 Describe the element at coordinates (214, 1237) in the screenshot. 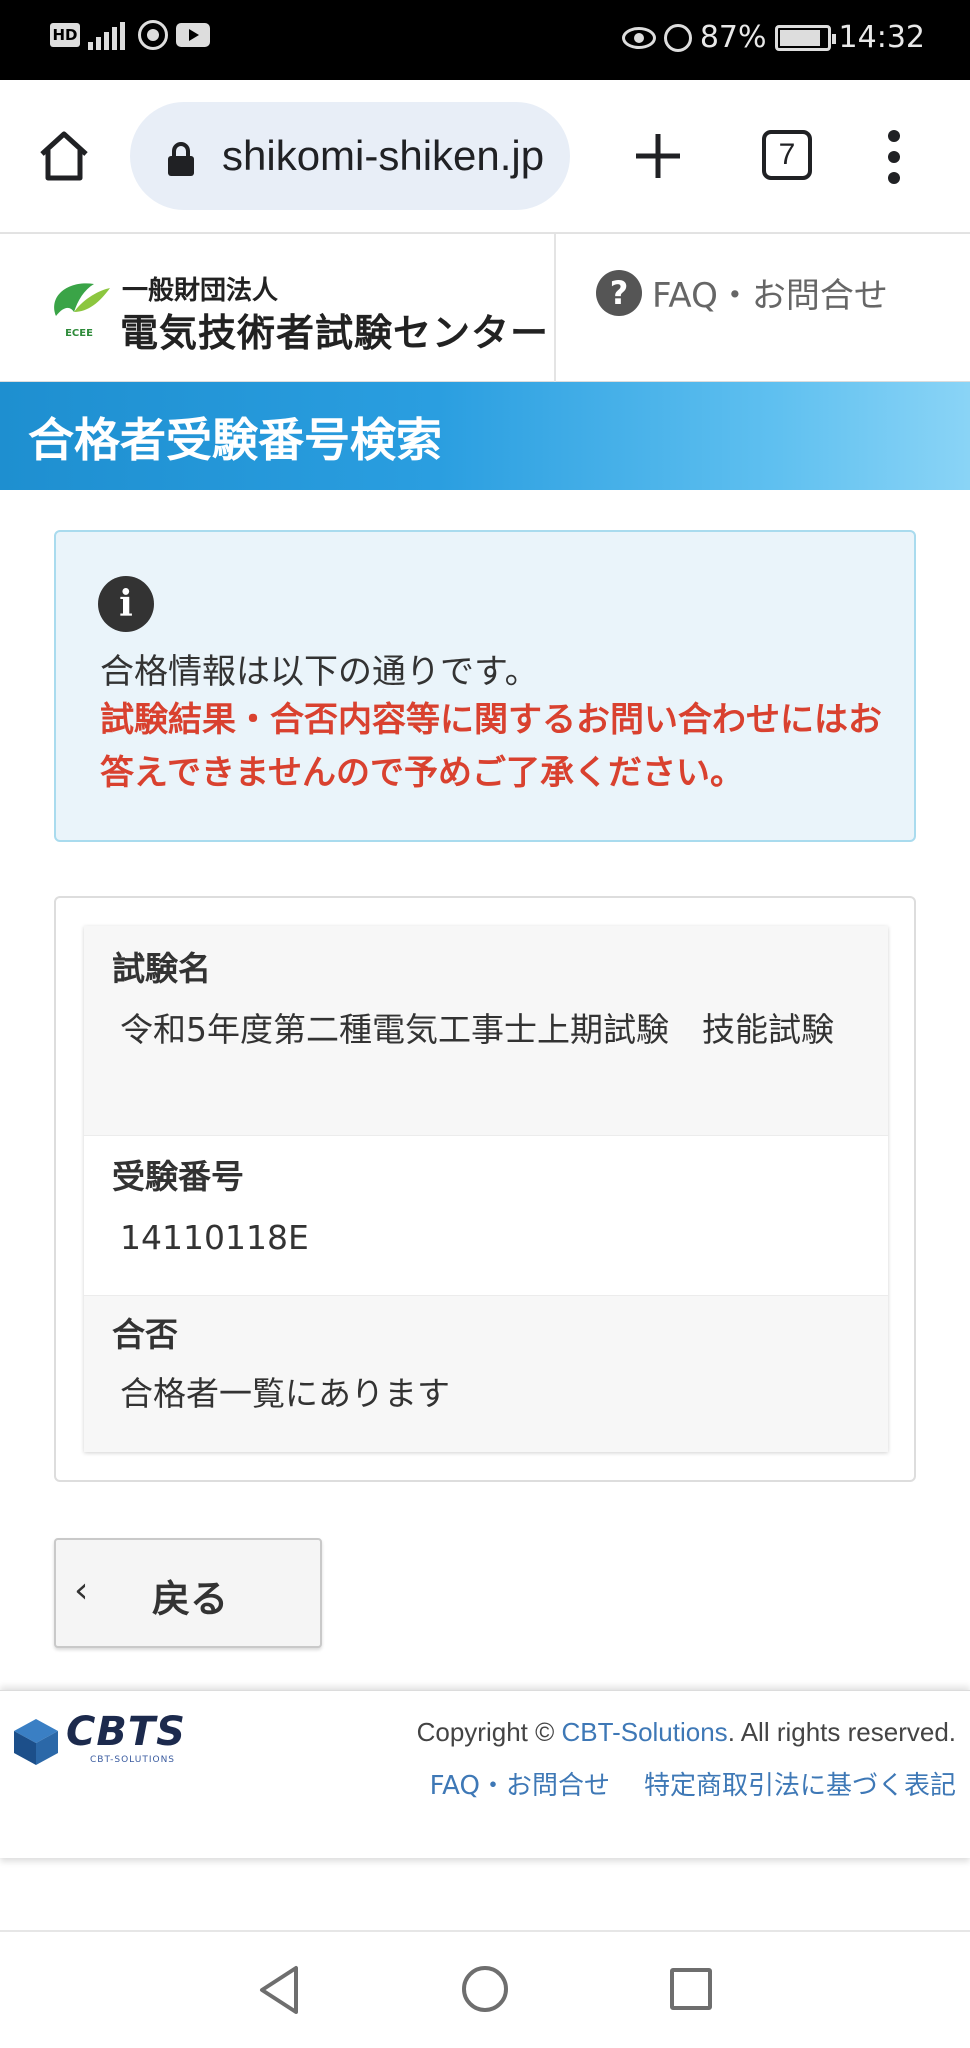

I see `exam-number-value: 14110118E` at that location.